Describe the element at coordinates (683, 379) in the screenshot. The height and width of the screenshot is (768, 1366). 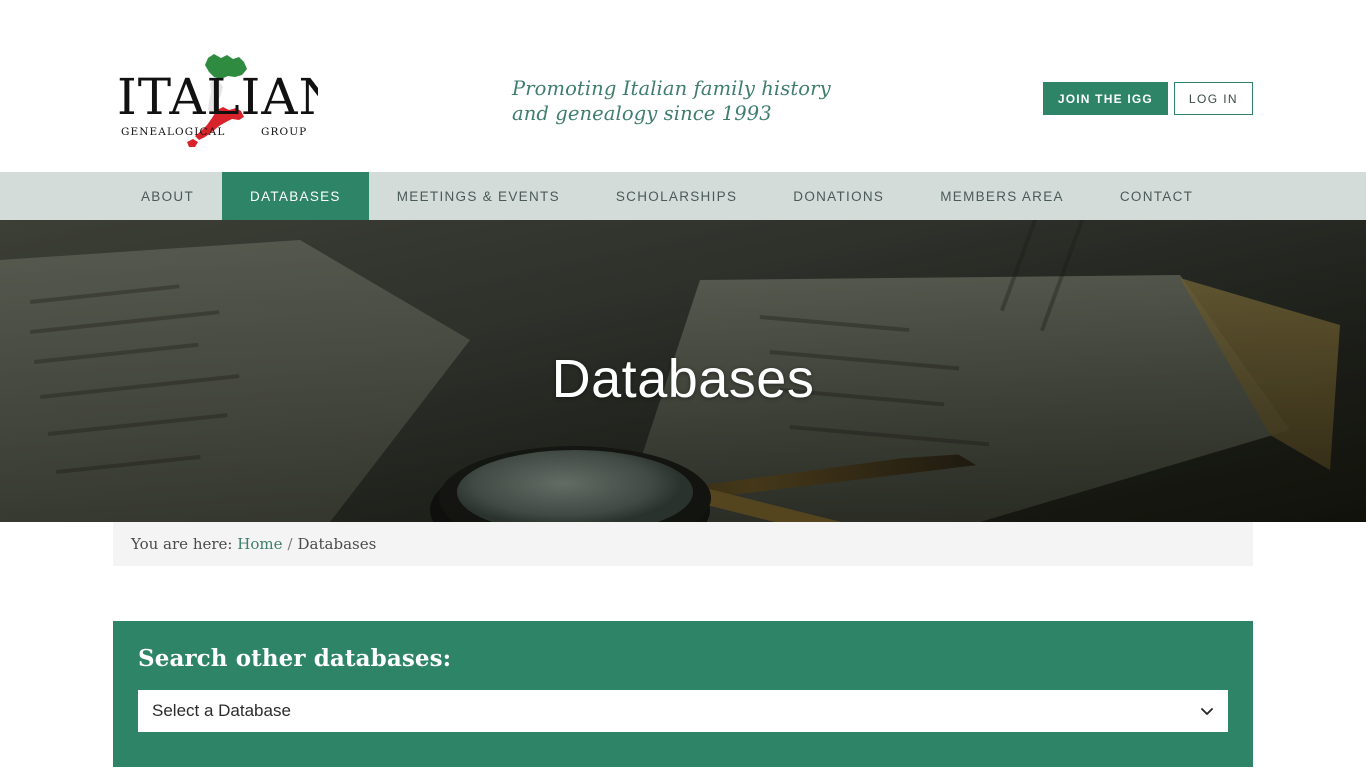
I see `page-title: Databases` at that location.